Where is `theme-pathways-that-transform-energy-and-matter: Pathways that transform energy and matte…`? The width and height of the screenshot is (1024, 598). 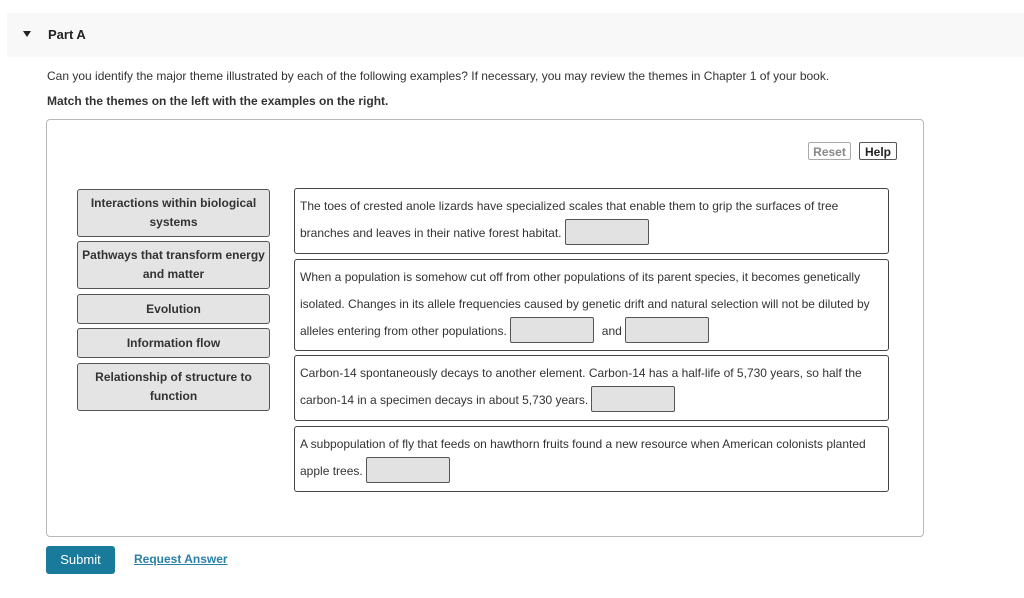 theme-pathways-that-transform-energy-and-matter: Pathways that transform energy and matte… is located at coordinates (173, 265).